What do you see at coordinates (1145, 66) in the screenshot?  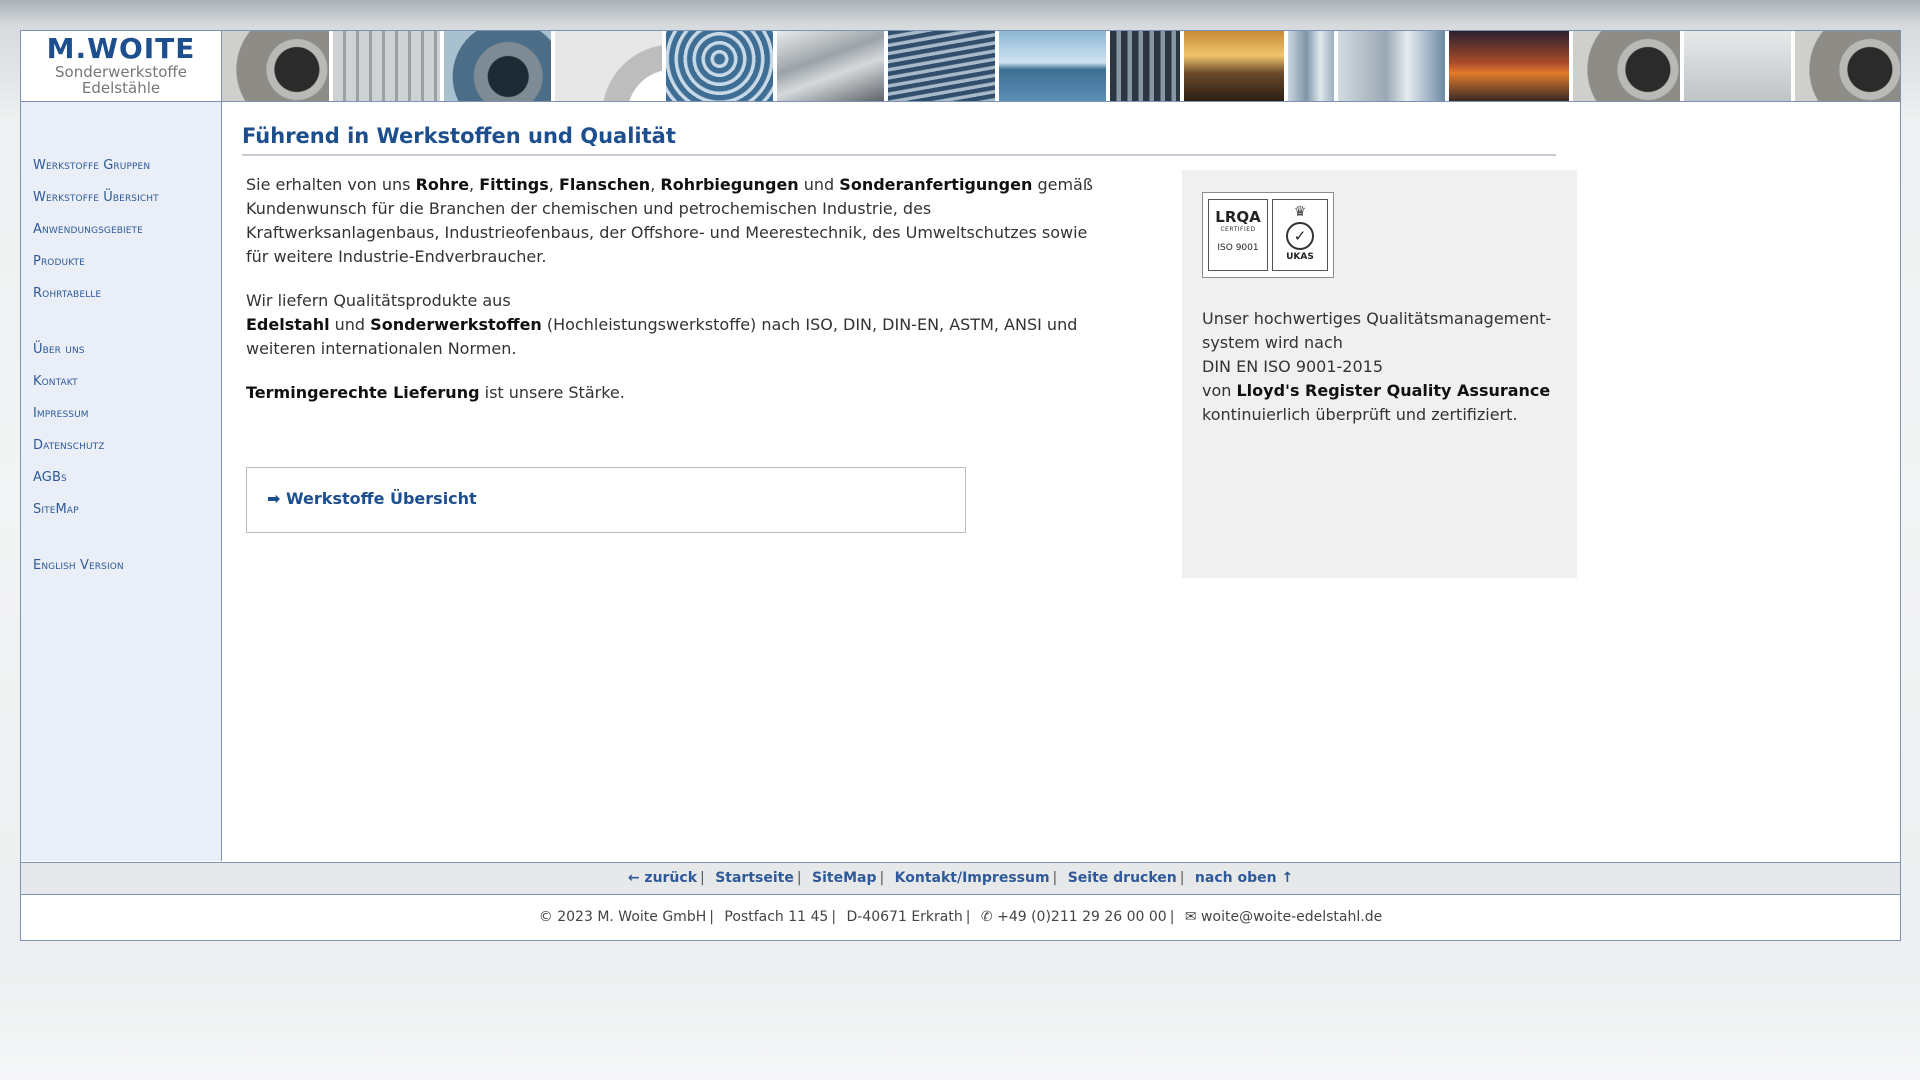 I see `header-image-refinery` at bounding box center [1145, 66].